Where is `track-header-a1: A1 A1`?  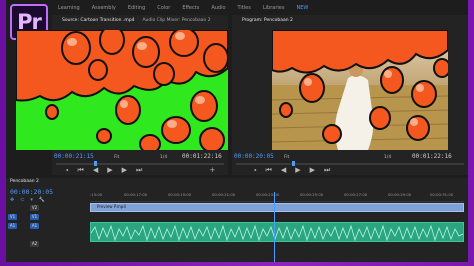
track-header-a1: A1 A1 is located at coordinates (46, 226).